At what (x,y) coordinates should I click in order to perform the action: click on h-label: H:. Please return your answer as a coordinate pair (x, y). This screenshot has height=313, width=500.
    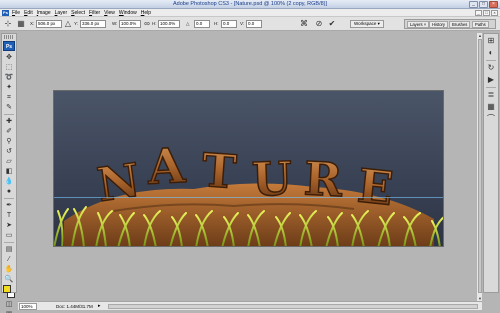
    Looking at the image, I should click on (154, 23).